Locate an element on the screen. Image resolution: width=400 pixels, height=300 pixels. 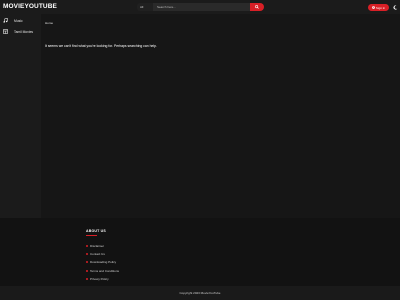
copyright-bar: Copyright 2023 MovieYouTube is located at coordinates (200, 293).